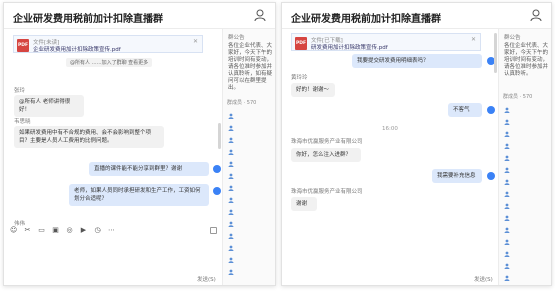  Describe the element at coordinates (299, 78) in the screenshot. I see `message-sender: 黄玲玲` at that location.